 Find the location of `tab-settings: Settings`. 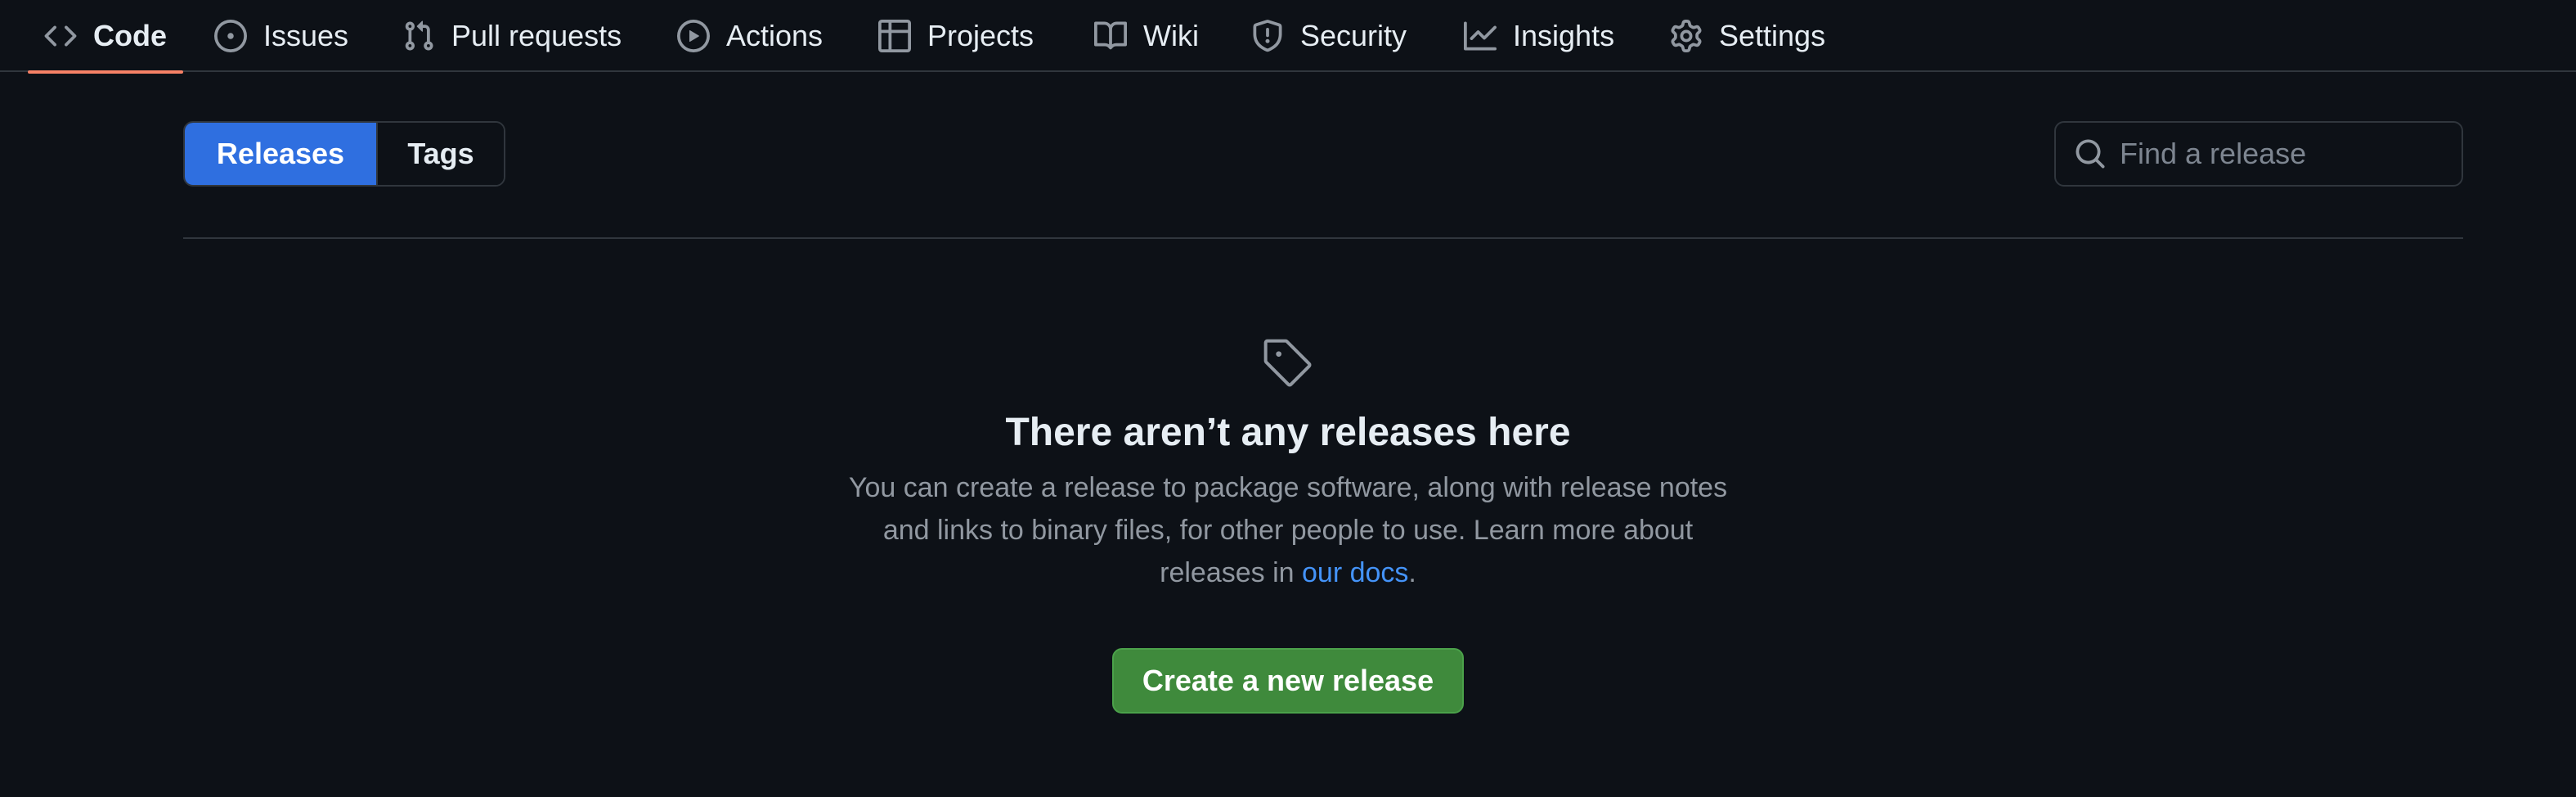

tab-settings: Settings is located at coordinates (1748, 36).